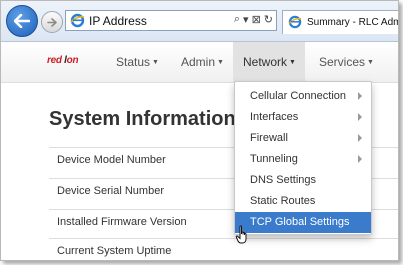 This screenshot has height=265, width=403. I want to click on nav-network: Network ▼, so click(269, 62).